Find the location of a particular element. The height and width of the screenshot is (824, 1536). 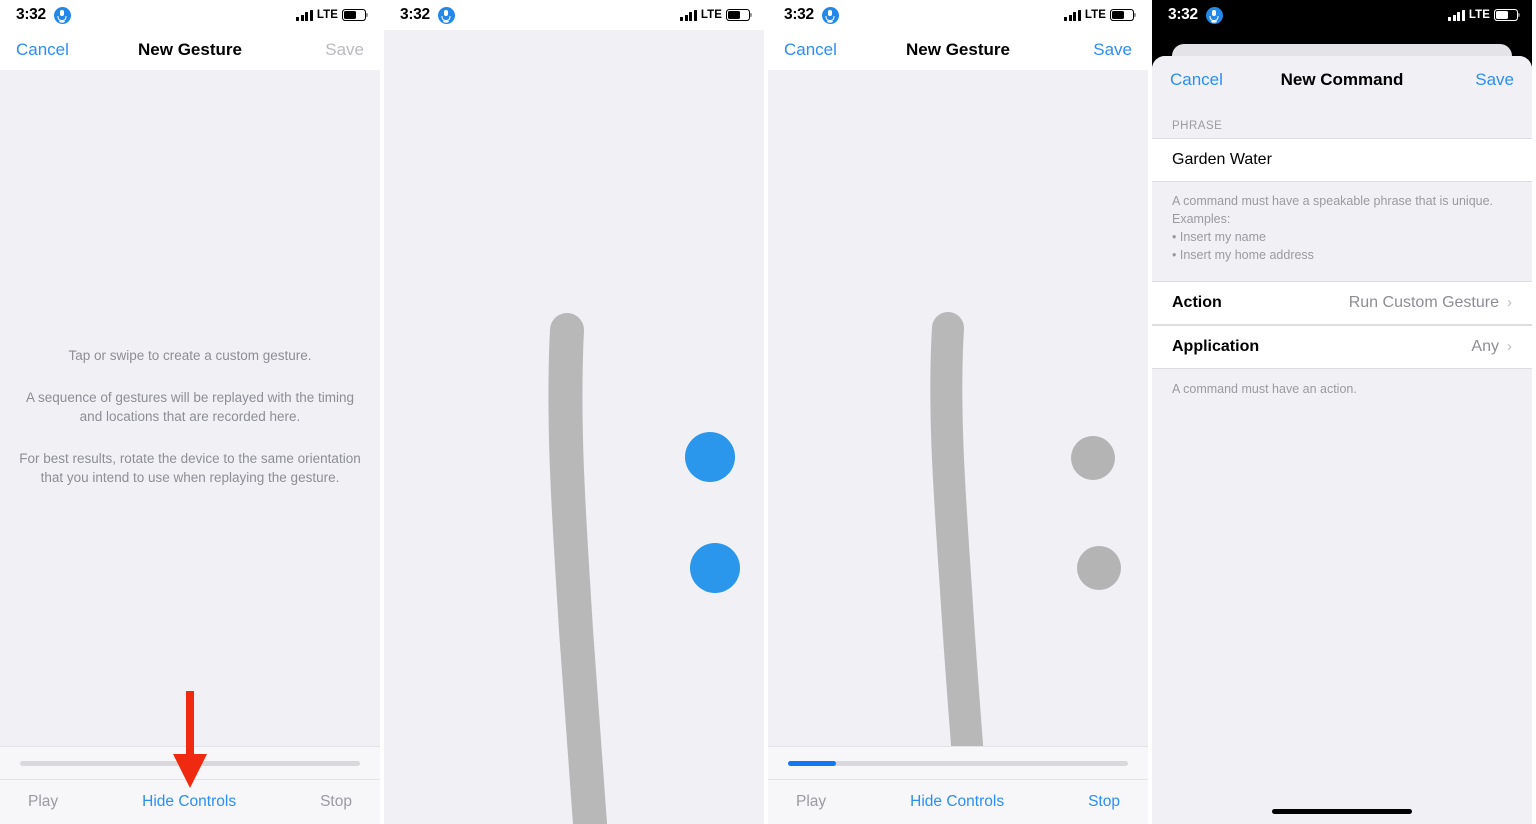

navigation-bar: Cancel New Command Save is located at coordinates (1342, 80).